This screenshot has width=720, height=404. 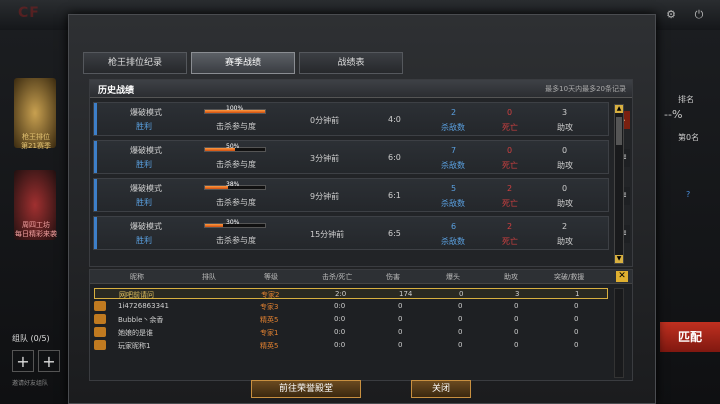 I want to click on player-level: 专家1, so click(x=269, y=333).